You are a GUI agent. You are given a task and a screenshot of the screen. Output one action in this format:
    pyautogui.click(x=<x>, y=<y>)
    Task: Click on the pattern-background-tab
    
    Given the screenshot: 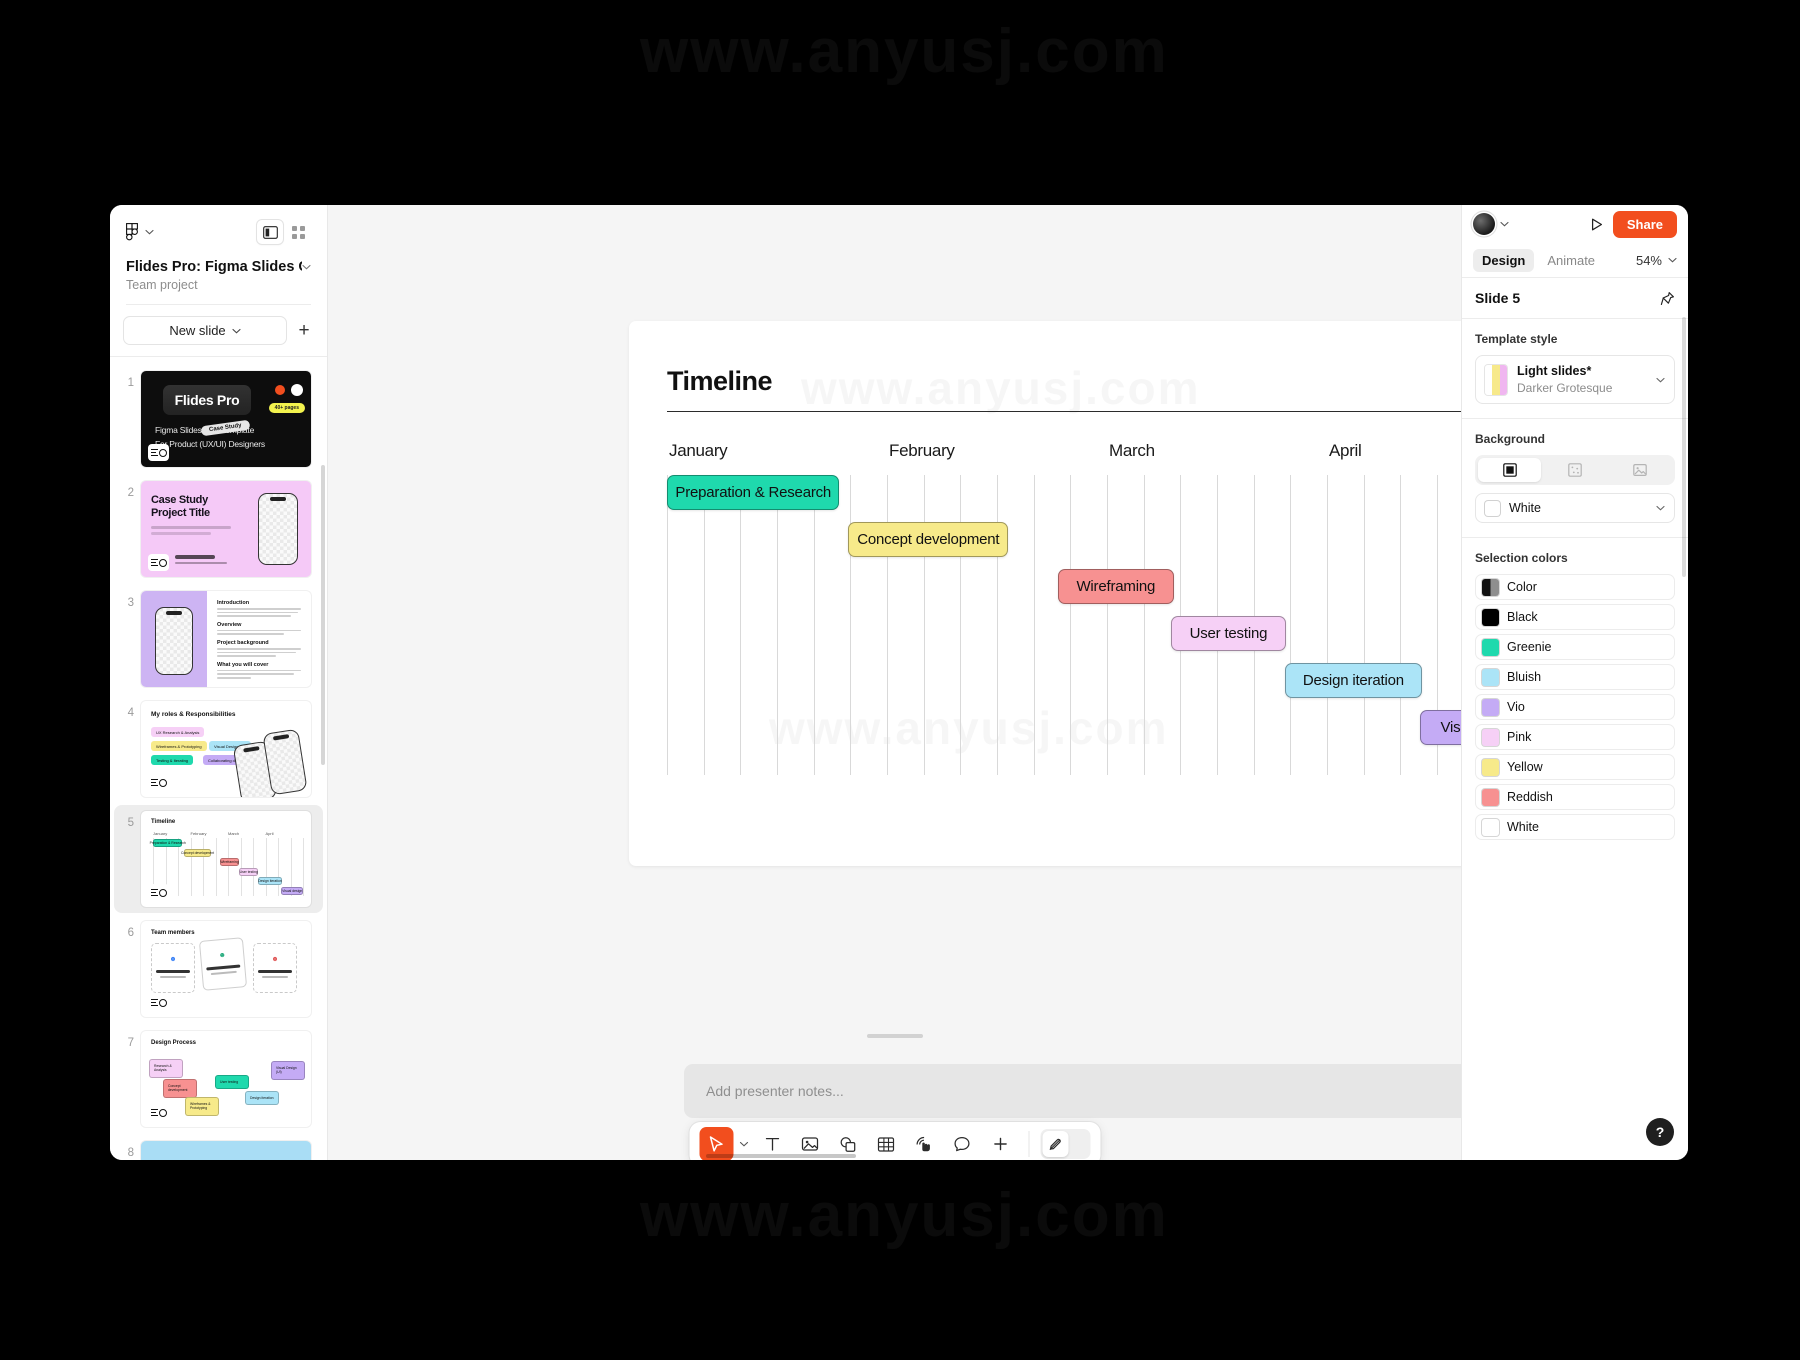 What is the action you would take?
    pyautogui.click(x=1574, y=470)
    